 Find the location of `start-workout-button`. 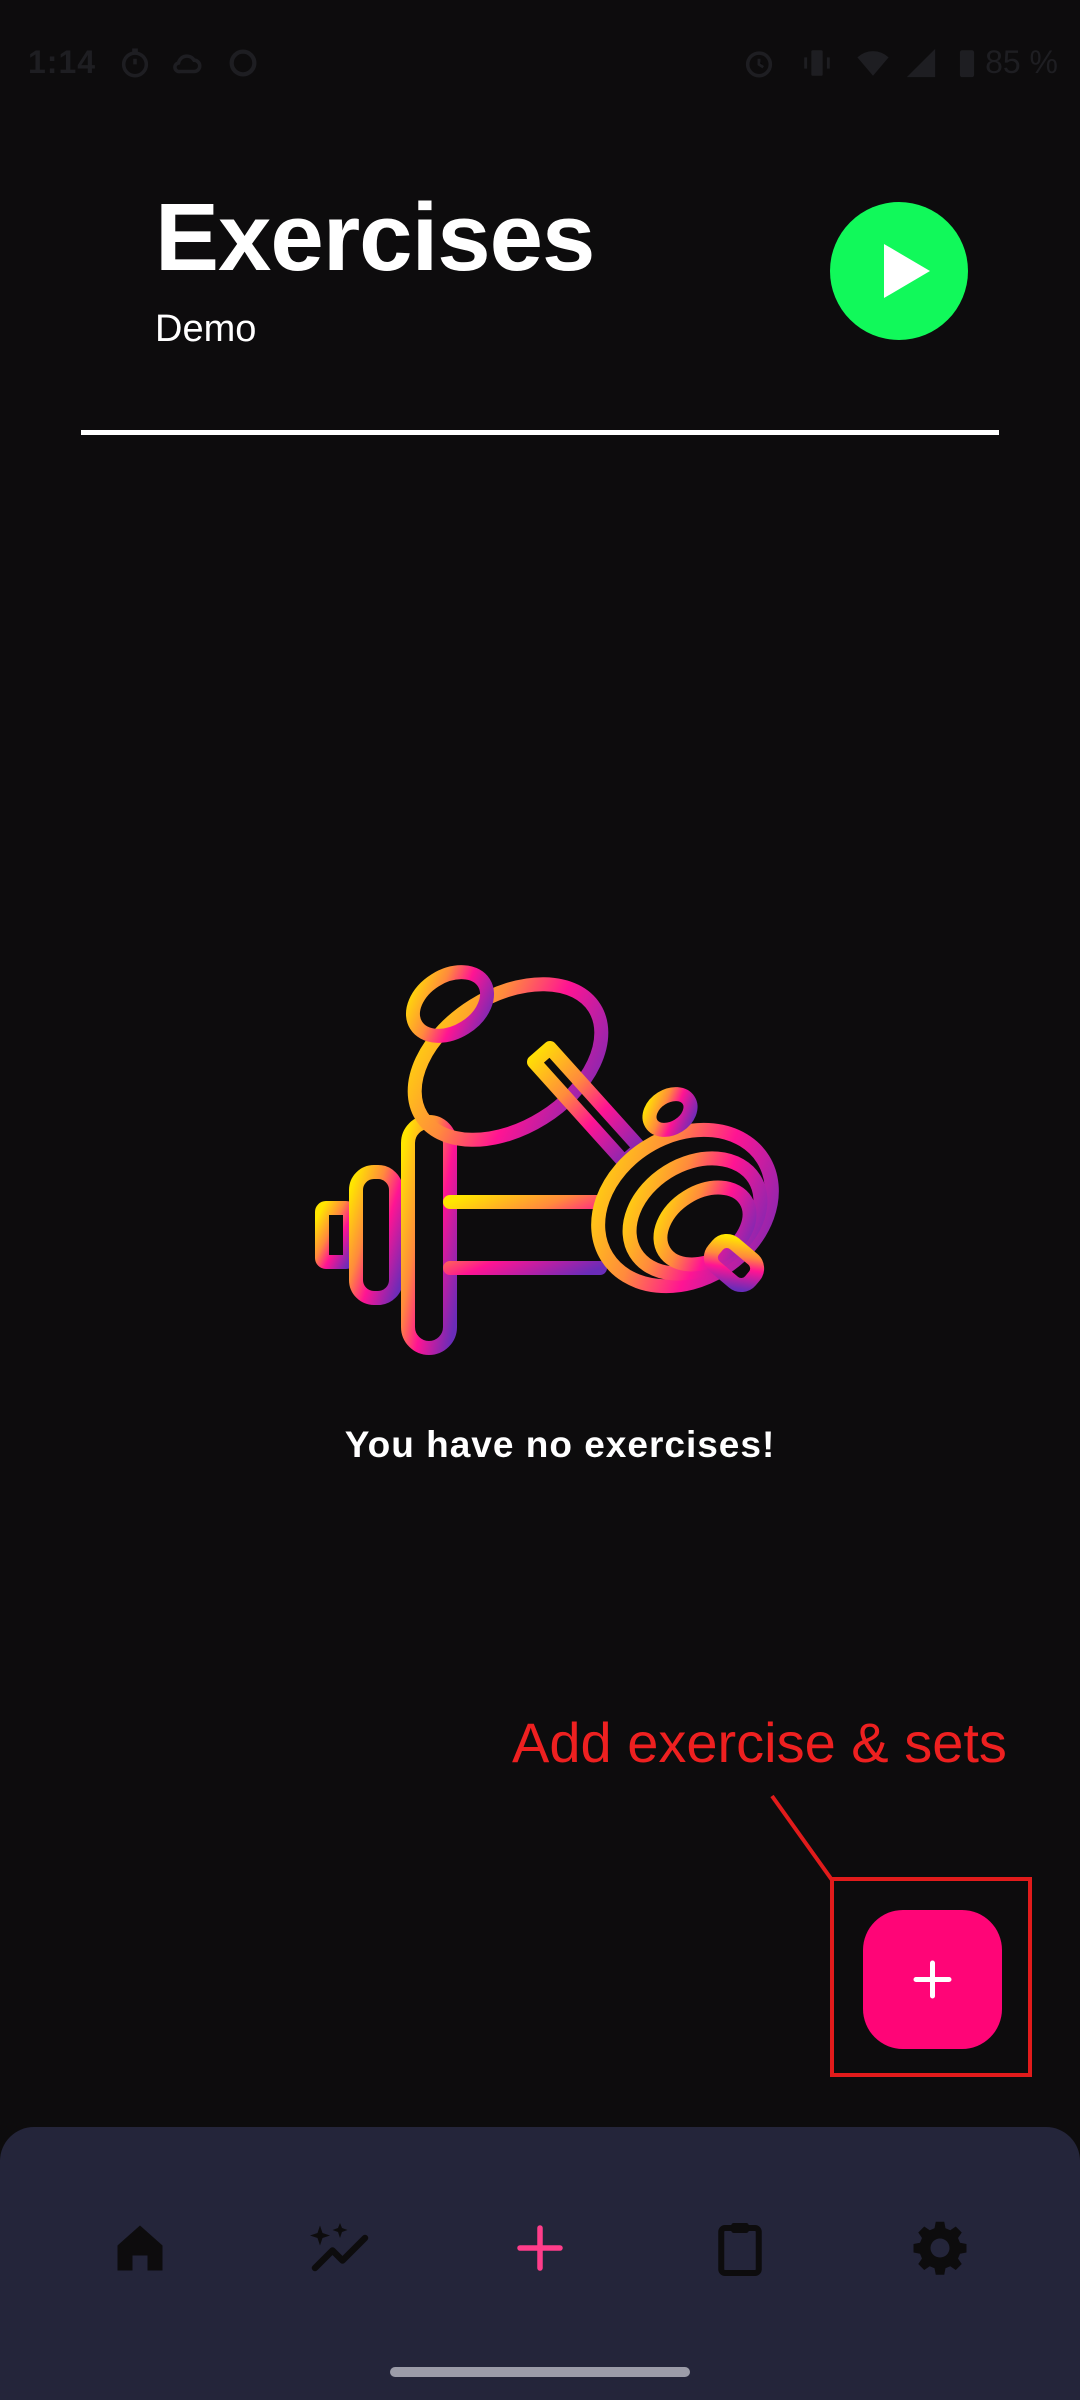

start-workout-button is located at coordinates (899, 271).